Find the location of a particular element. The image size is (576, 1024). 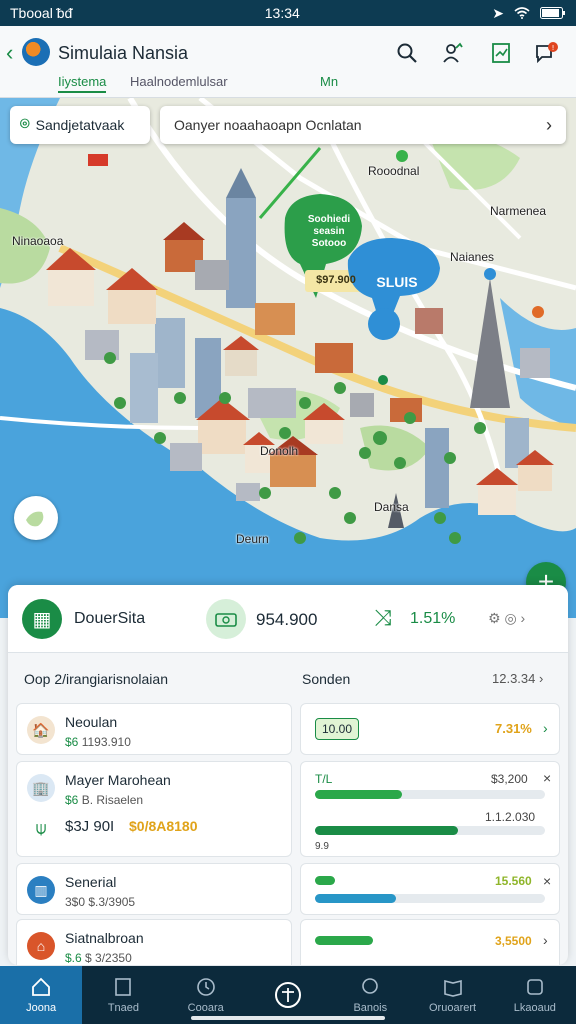

search-icon is located at coordinates (407, 53).